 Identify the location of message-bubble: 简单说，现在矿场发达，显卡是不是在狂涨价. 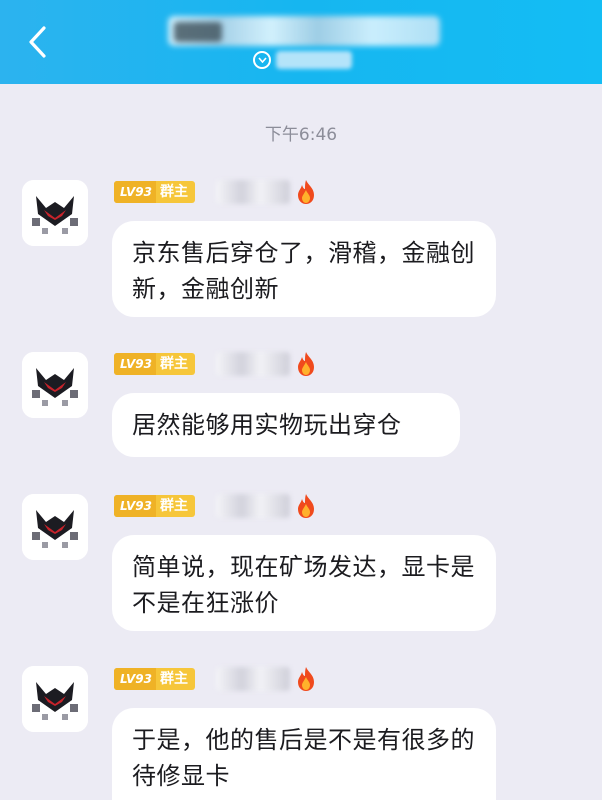
(304, 583).